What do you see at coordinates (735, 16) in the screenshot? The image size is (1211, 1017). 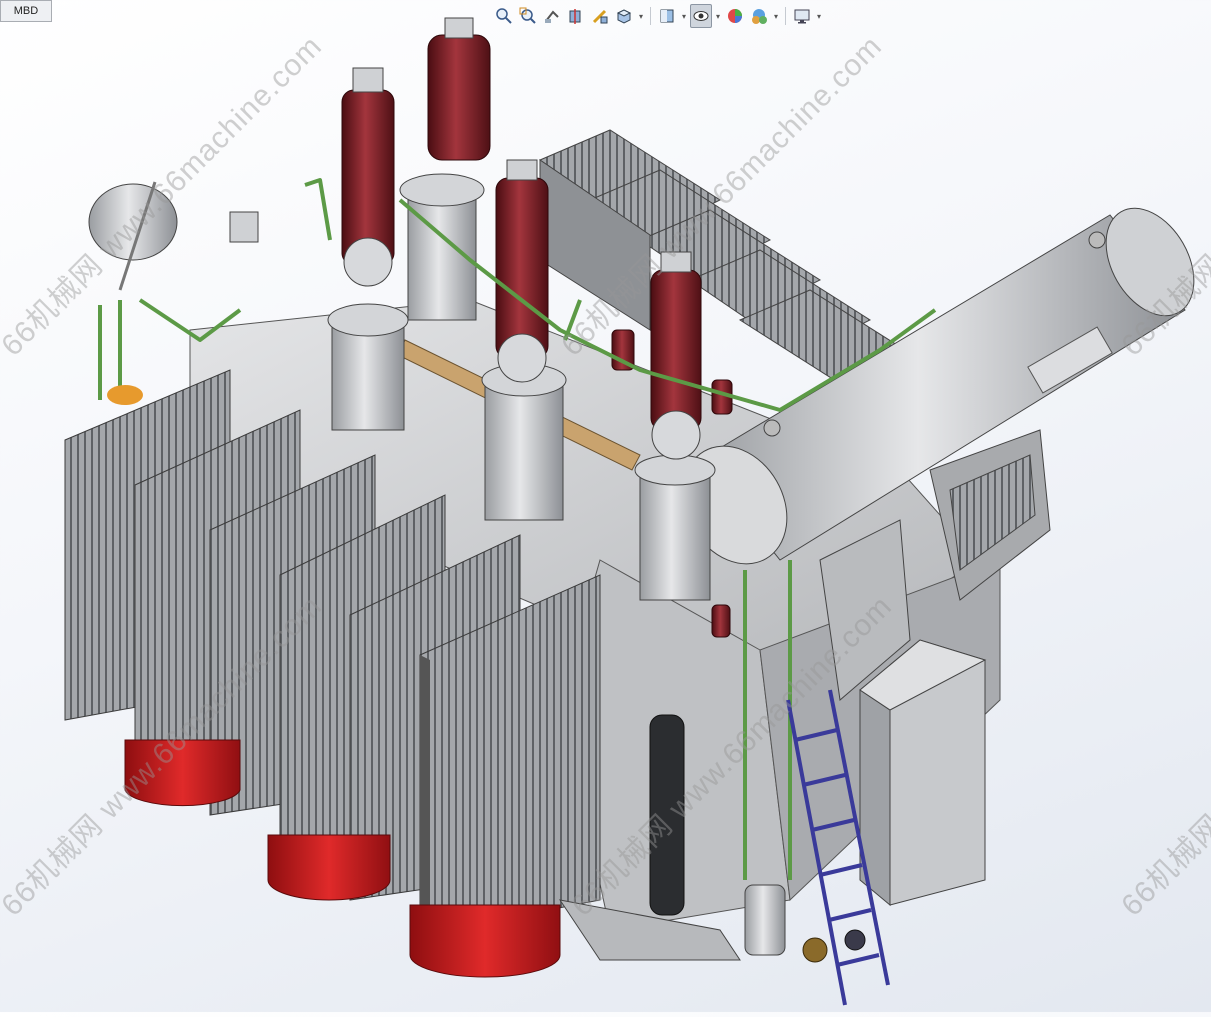 I see `edit-appearance-icon` at bounding box center [735, 16].